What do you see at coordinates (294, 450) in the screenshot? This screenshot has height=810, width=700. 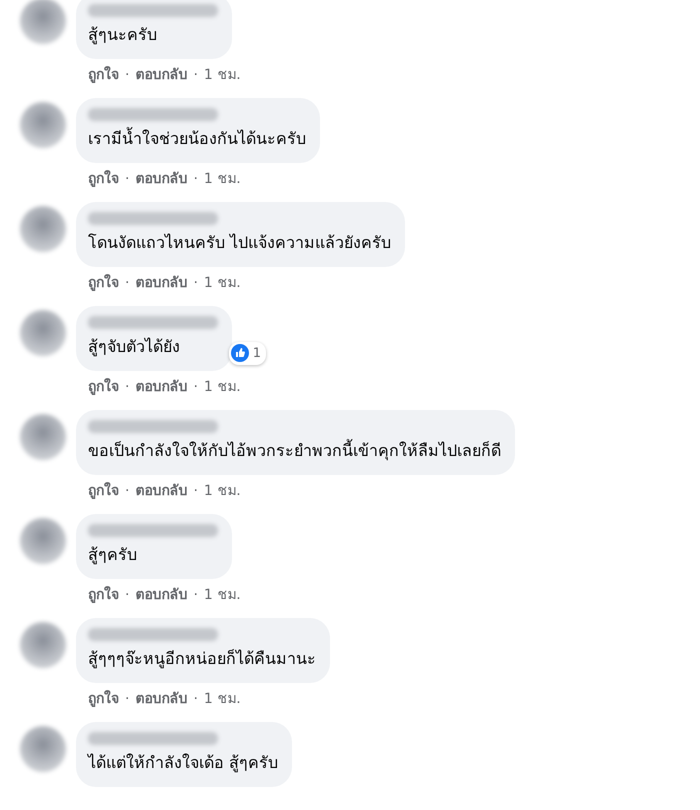 I see `comment-text: ขอเป็นกำลังใจให้กับไอ้พวกระยำพวกนี้เข้าคุกให้ลืมไปเลยก็ดี` at bounding box center [294, 450].